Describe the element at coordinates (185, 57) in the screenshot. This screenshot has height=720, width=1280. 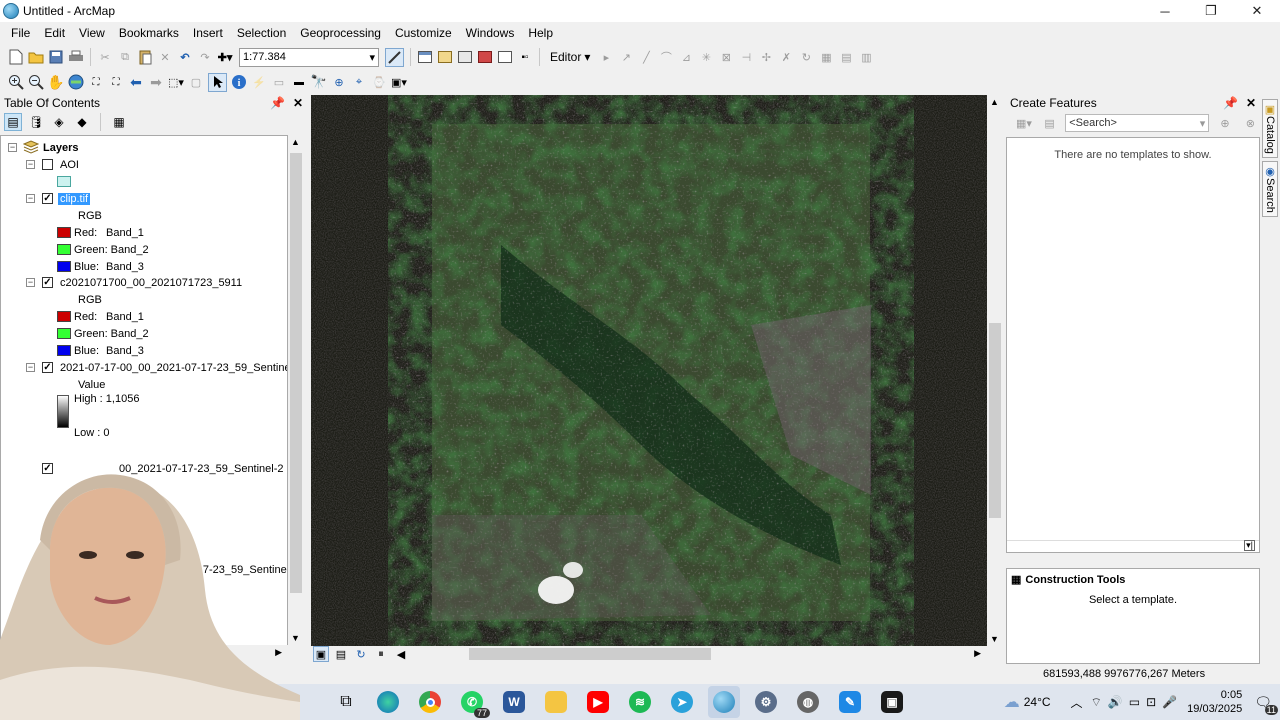
I see `undo-icon: ↶` at that location.